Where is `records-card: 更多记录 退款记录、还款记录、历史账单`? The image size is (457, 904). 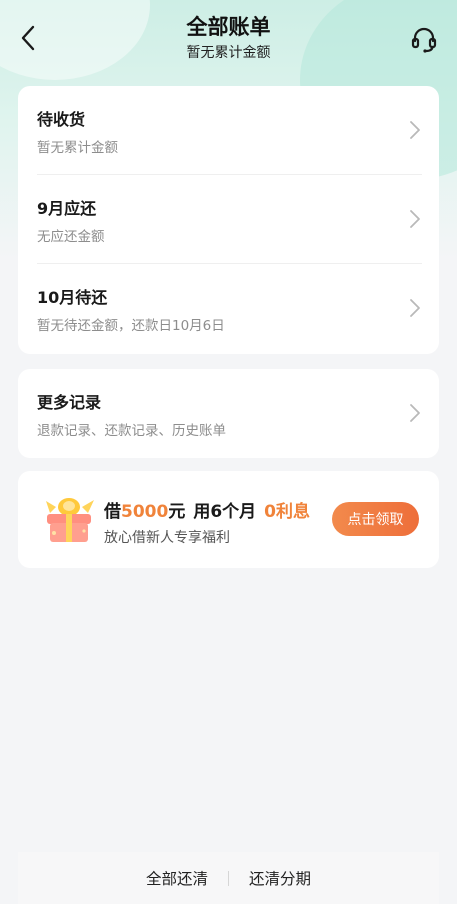 records-card: 更多记录 退款记录、还款记录、历史账单 is located at coordinates (228, 413).